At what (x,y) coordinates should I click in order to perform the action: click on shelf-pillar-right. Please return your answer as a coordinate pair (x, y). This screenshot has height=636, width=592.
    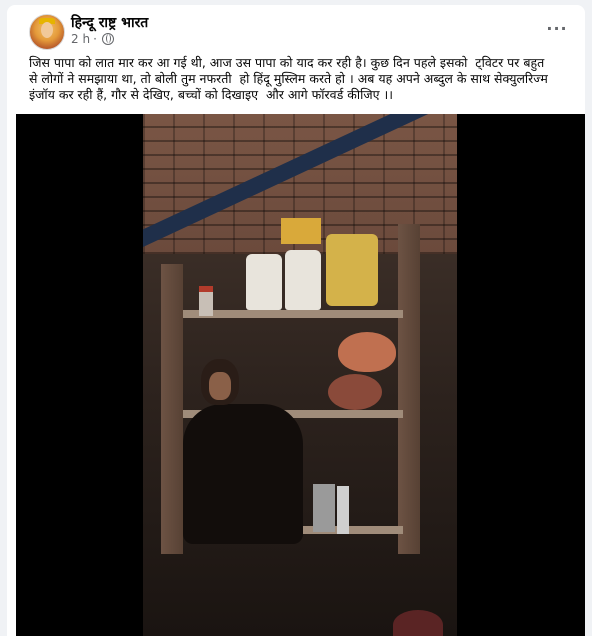
    Looking at the image, I should click on (409, 389).